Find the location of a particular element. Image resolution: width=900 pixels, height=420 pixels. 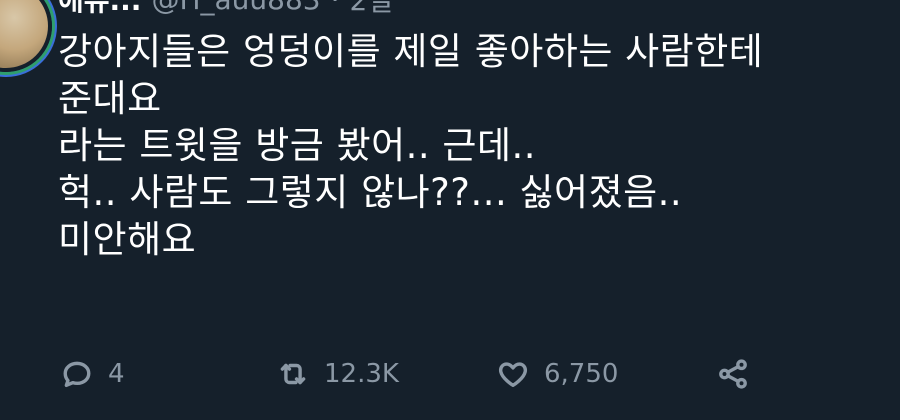

share-icon is located at coordinates (733, 374).